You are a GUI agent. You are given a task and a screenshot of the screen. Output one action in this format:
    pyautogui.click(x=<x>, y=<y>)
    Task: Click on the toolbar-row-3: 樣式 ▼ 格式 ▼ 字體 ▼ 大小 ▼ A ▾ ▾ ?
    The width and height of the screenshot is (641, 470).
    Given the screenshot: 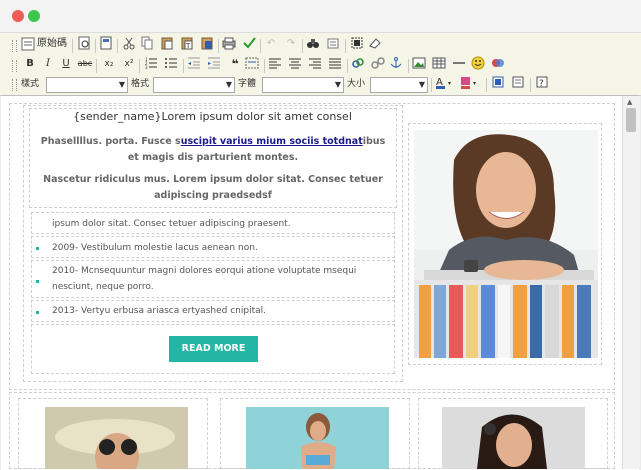 What is the action you would take?
    pyautogui.click(x=320, y=85)
    